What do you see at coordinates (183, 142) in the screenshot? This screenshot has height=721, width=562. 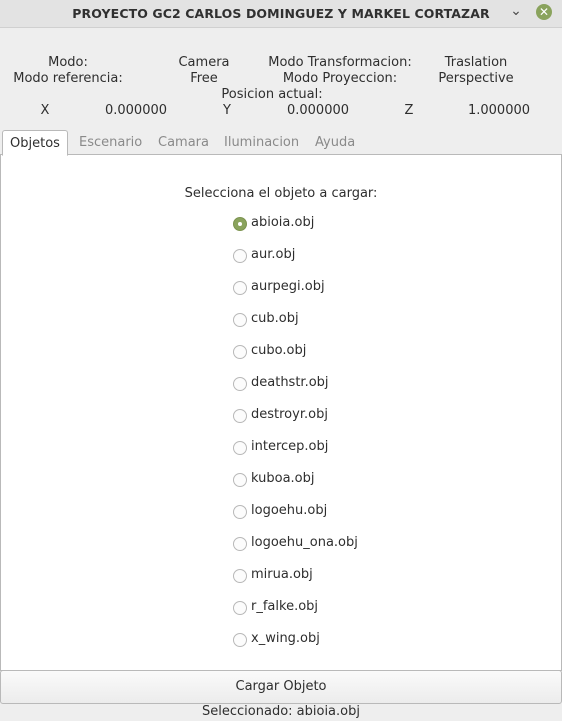 I see `tab-camara: Camara` at bounding box center [183, 142].